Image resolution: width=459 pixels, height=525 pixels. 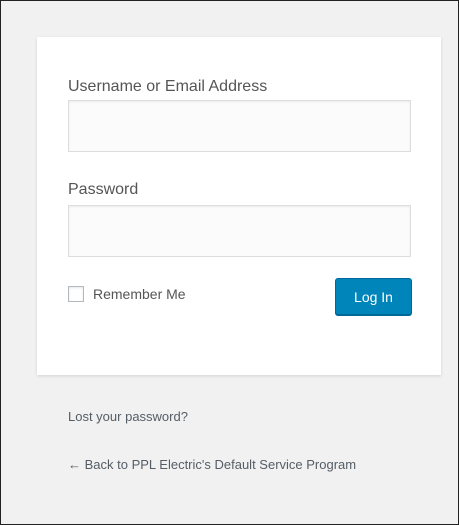 What do you see at coordinates (239, 231) in the screenshot?
I see `password-input` at bounding box center [239, 231].